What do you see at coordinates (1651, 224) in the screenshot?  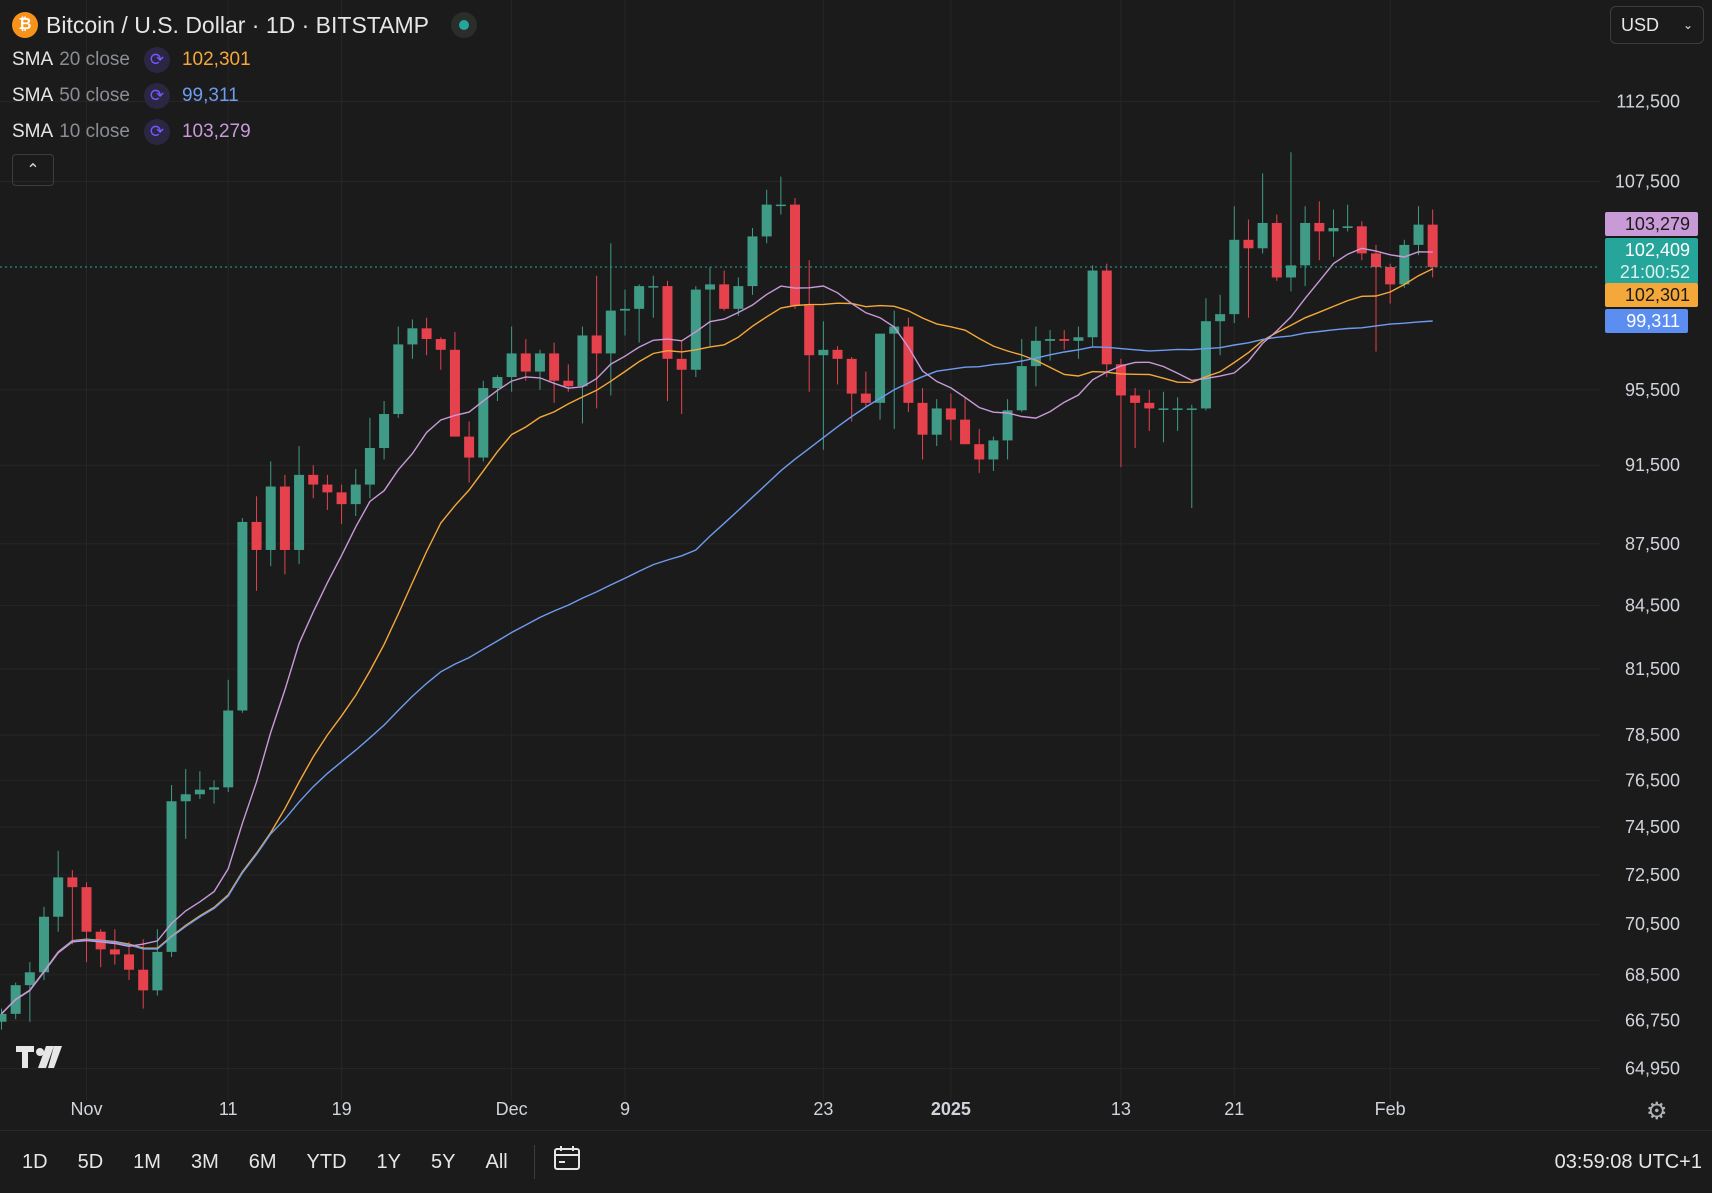 I see `sma10-price-tag: 103,279` at bounding box center [1651, 224].